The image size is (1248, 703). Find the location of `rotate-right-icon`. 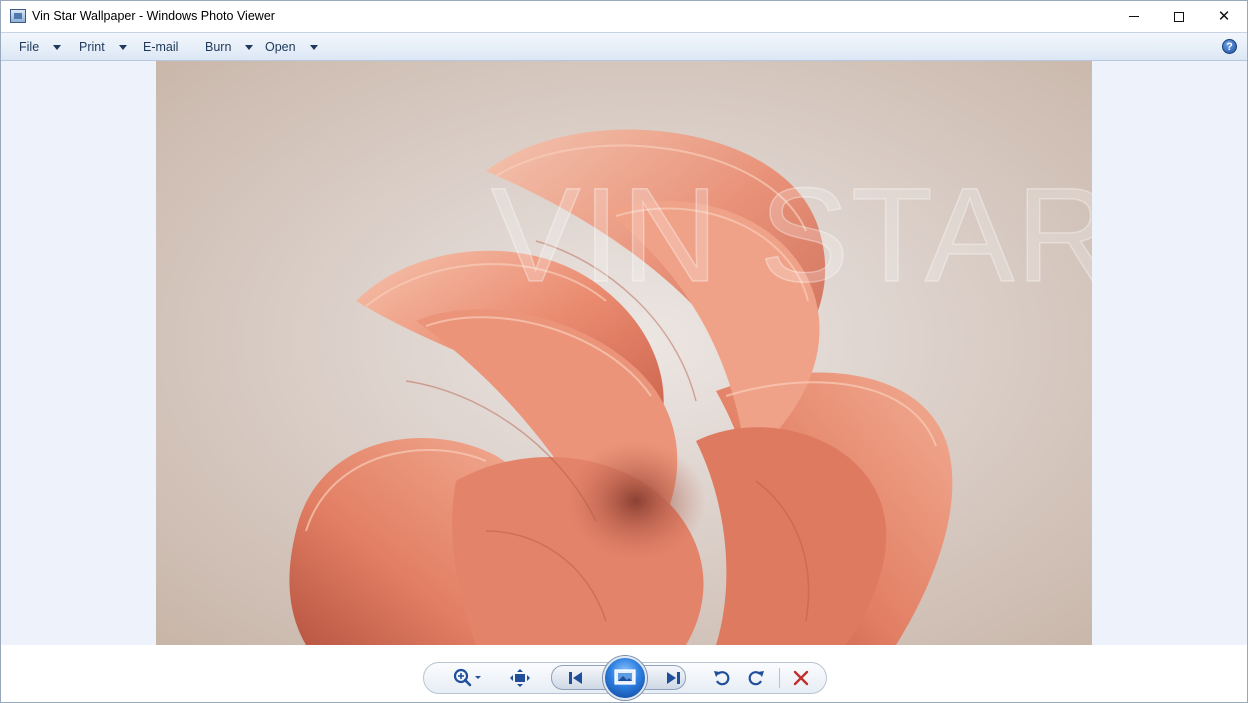

rotate-right-icon is located at coordinates (756, 678).